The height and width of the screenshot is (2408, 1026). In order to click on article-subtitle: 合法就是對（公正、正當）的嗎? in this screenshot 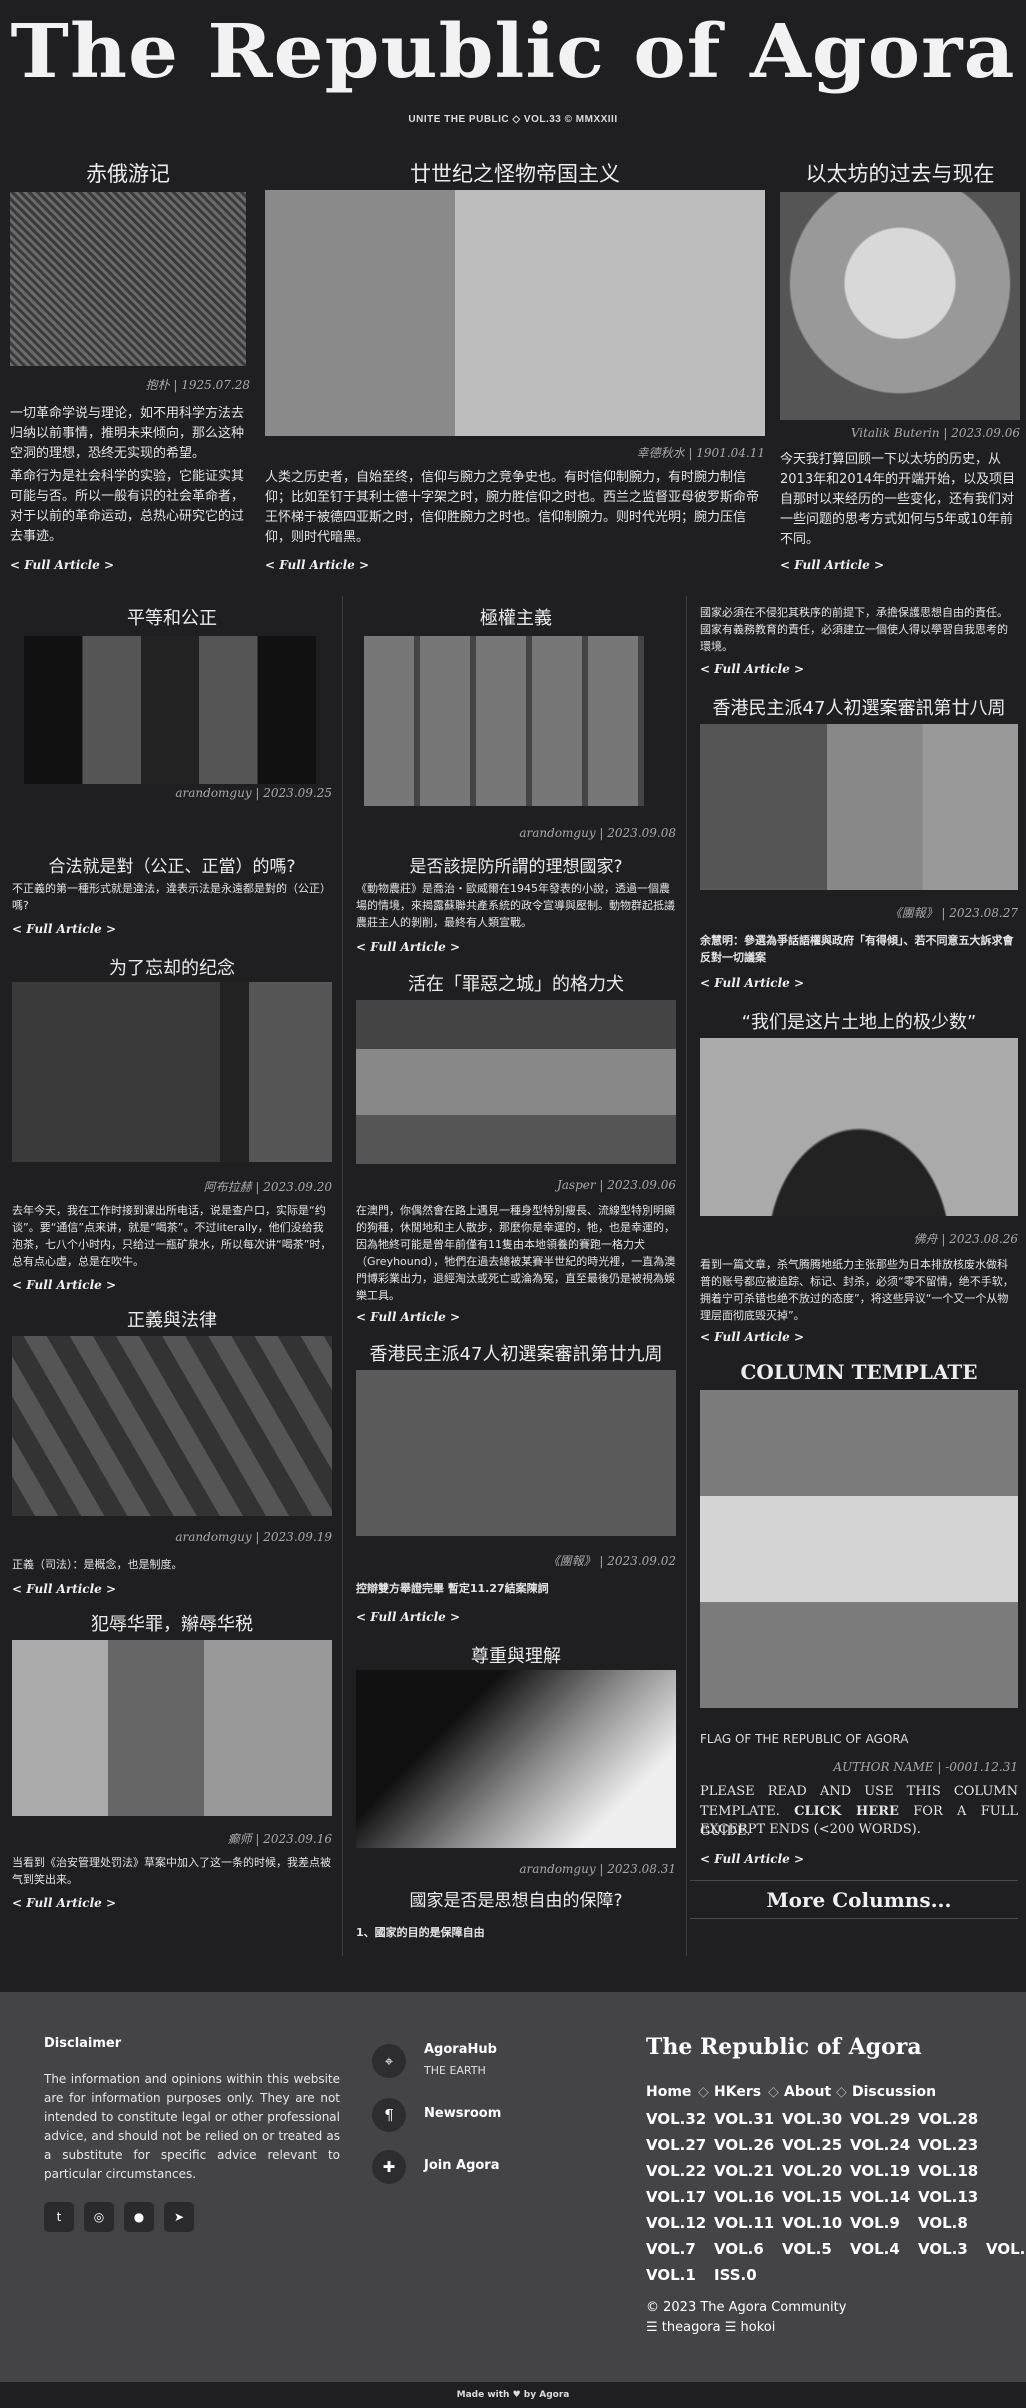, I will do `click(172, 867)`.